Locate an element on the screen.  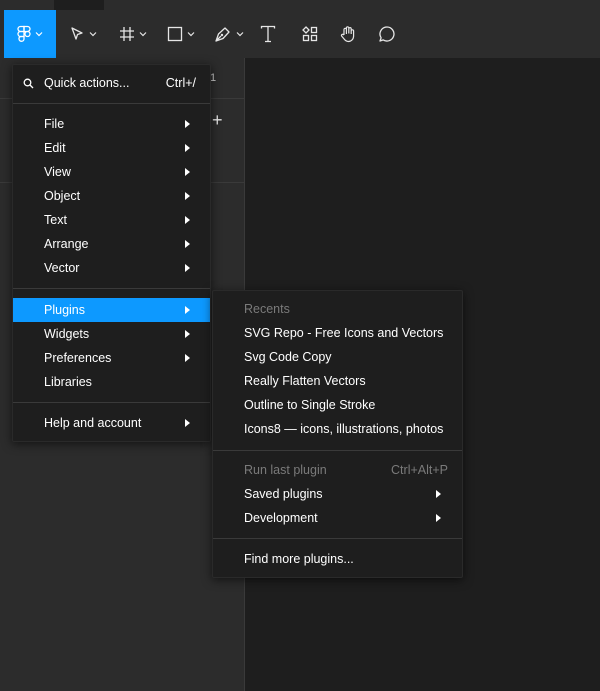
submenu-header-recents: Recents is located at coordinates (337, 309).